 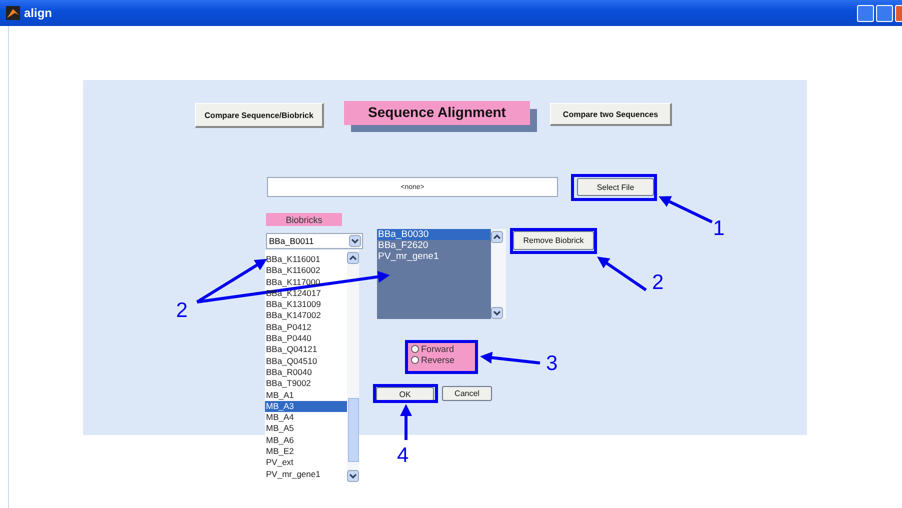 What do you see at coordinates (306, 271) in the screenshot?
I see `list-item: BBa_K116002` at bounding box center [306, 271].